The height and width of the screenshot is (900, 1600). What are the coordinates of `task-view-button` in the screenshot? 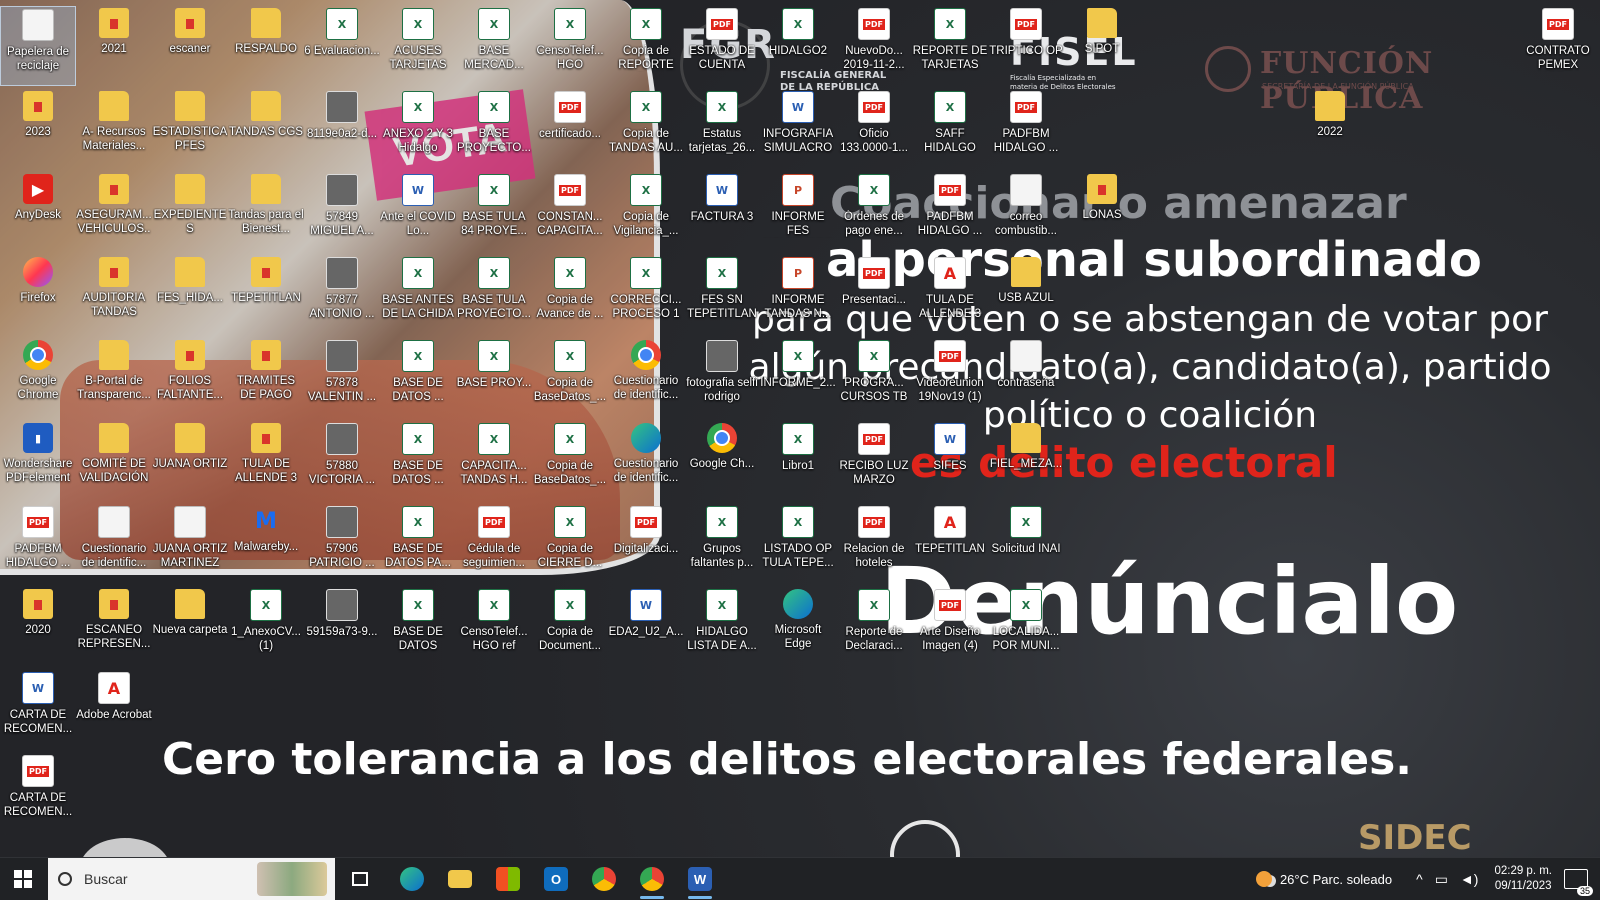 It's located at (360, 879).